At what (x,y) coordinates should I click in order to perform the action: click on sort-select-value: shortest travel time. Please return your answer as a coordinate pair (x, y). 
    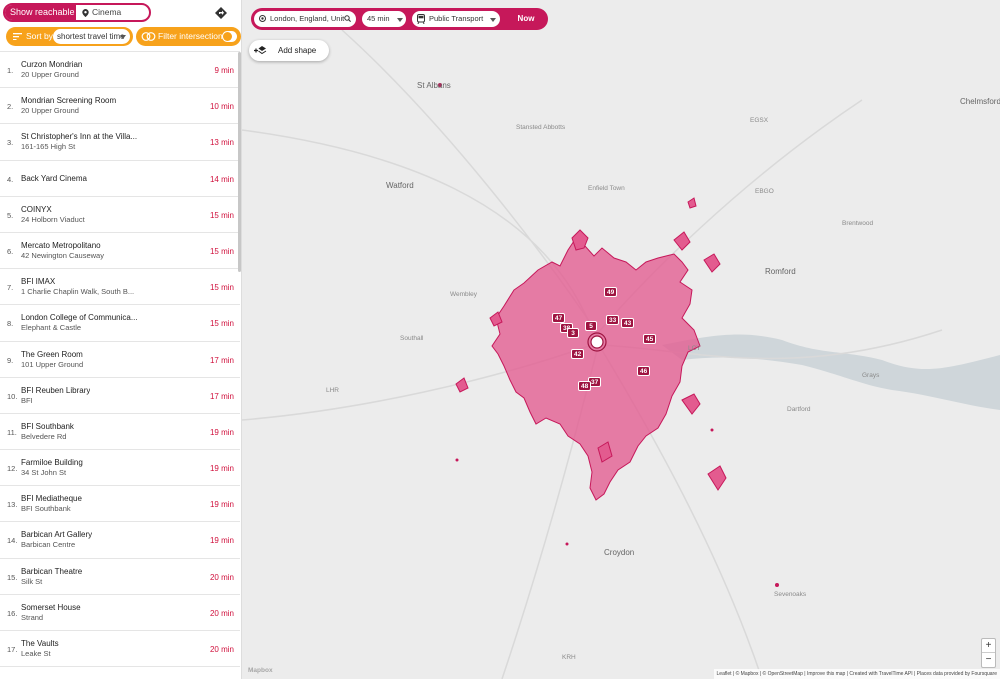
    Looking at the image, I should click on (91, 36).